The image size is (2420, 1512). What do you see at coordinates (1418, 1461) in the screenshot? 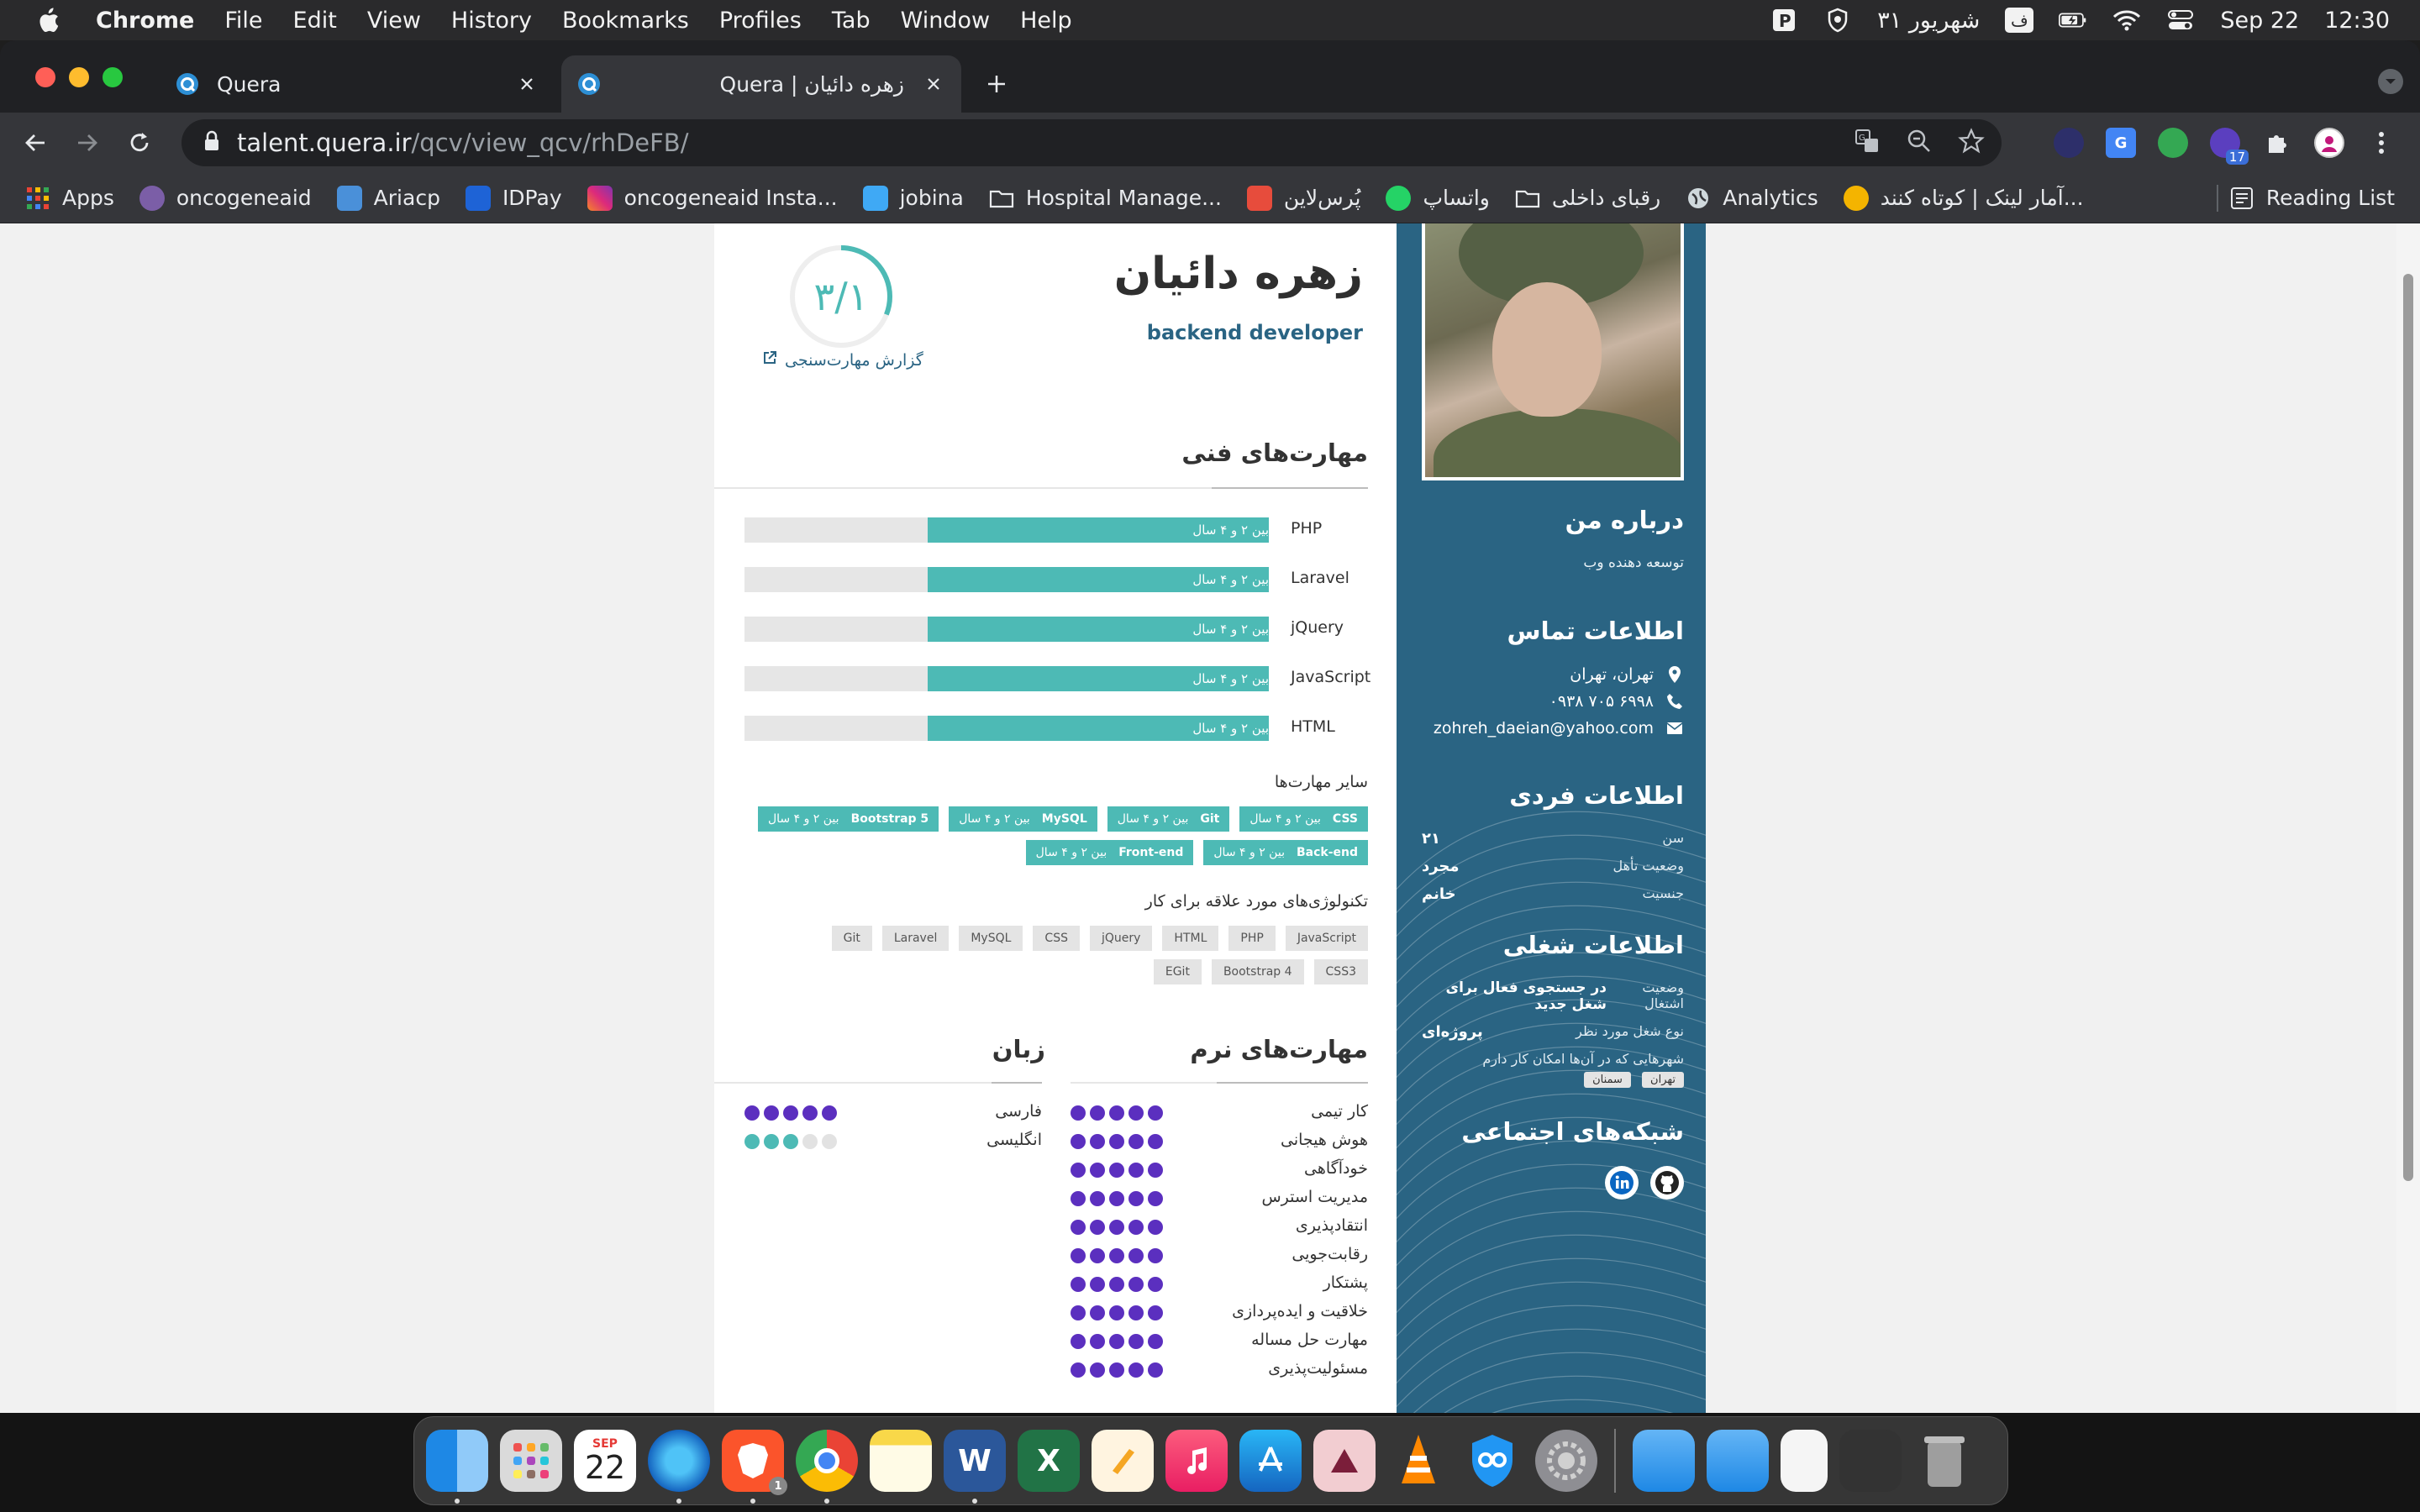
I see `vlc-icon` at bounding box center [1418, 1461].